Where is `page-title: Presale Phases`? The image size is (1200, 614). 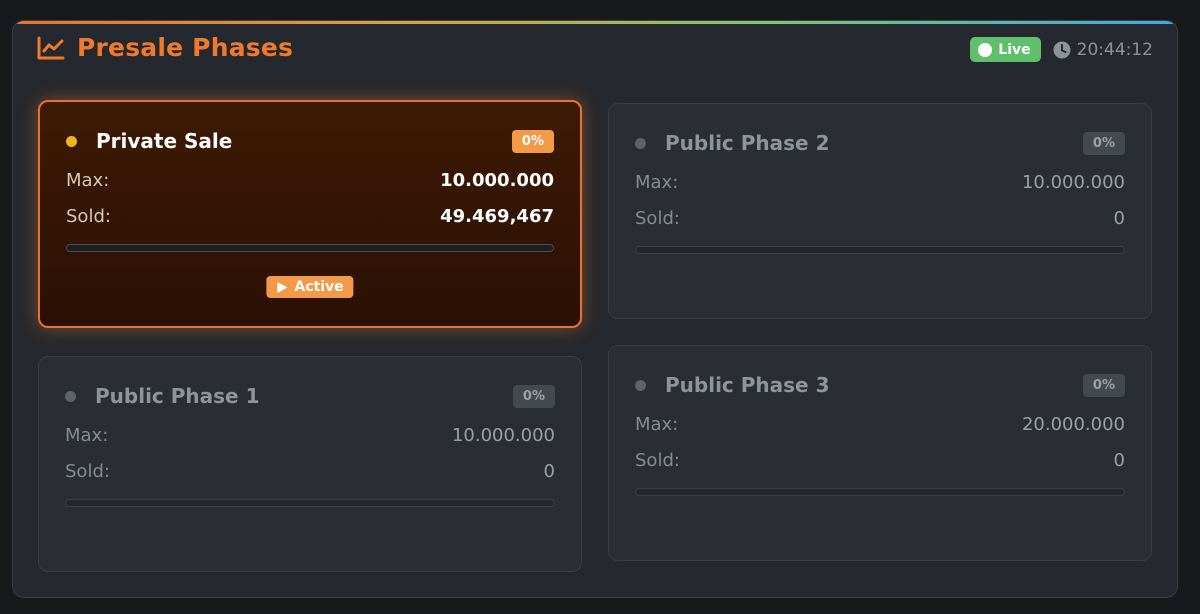
page-title: Presale Phases is located at coordinates (185, 47).